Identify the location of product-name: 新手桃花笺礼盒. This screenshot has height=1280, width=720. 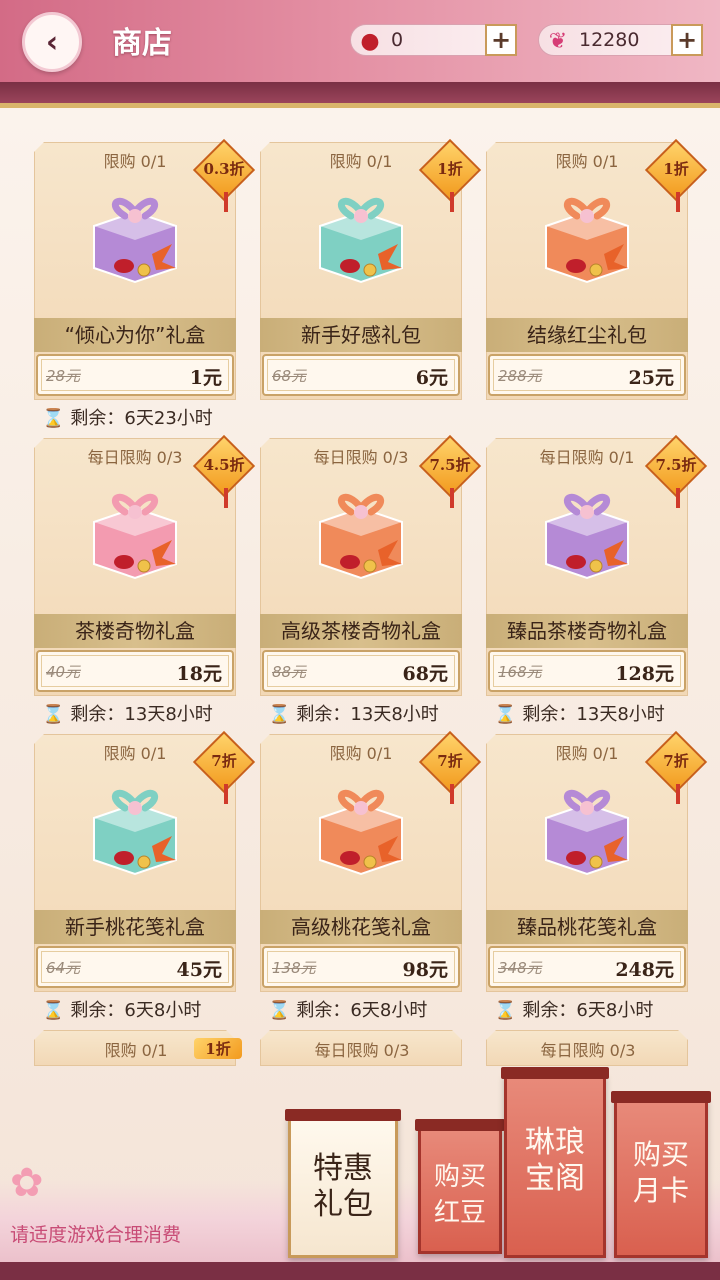
(135, 927).